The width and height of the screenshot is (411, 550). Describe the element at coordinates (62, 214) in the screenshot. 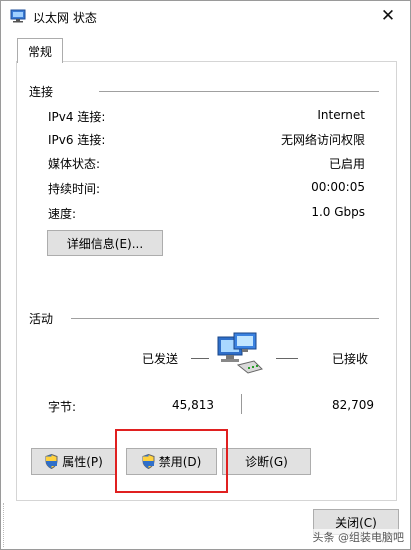

I see `speed-label: 速度:` at that location.